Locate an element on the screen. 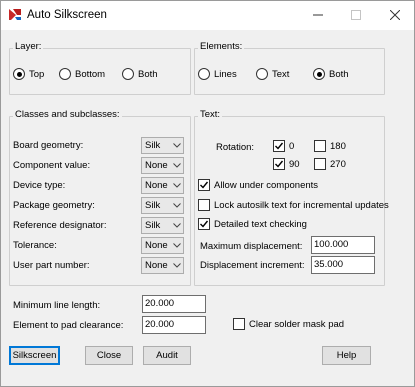  checkbox-label: Allow under components is located at coordinates (266, 185).